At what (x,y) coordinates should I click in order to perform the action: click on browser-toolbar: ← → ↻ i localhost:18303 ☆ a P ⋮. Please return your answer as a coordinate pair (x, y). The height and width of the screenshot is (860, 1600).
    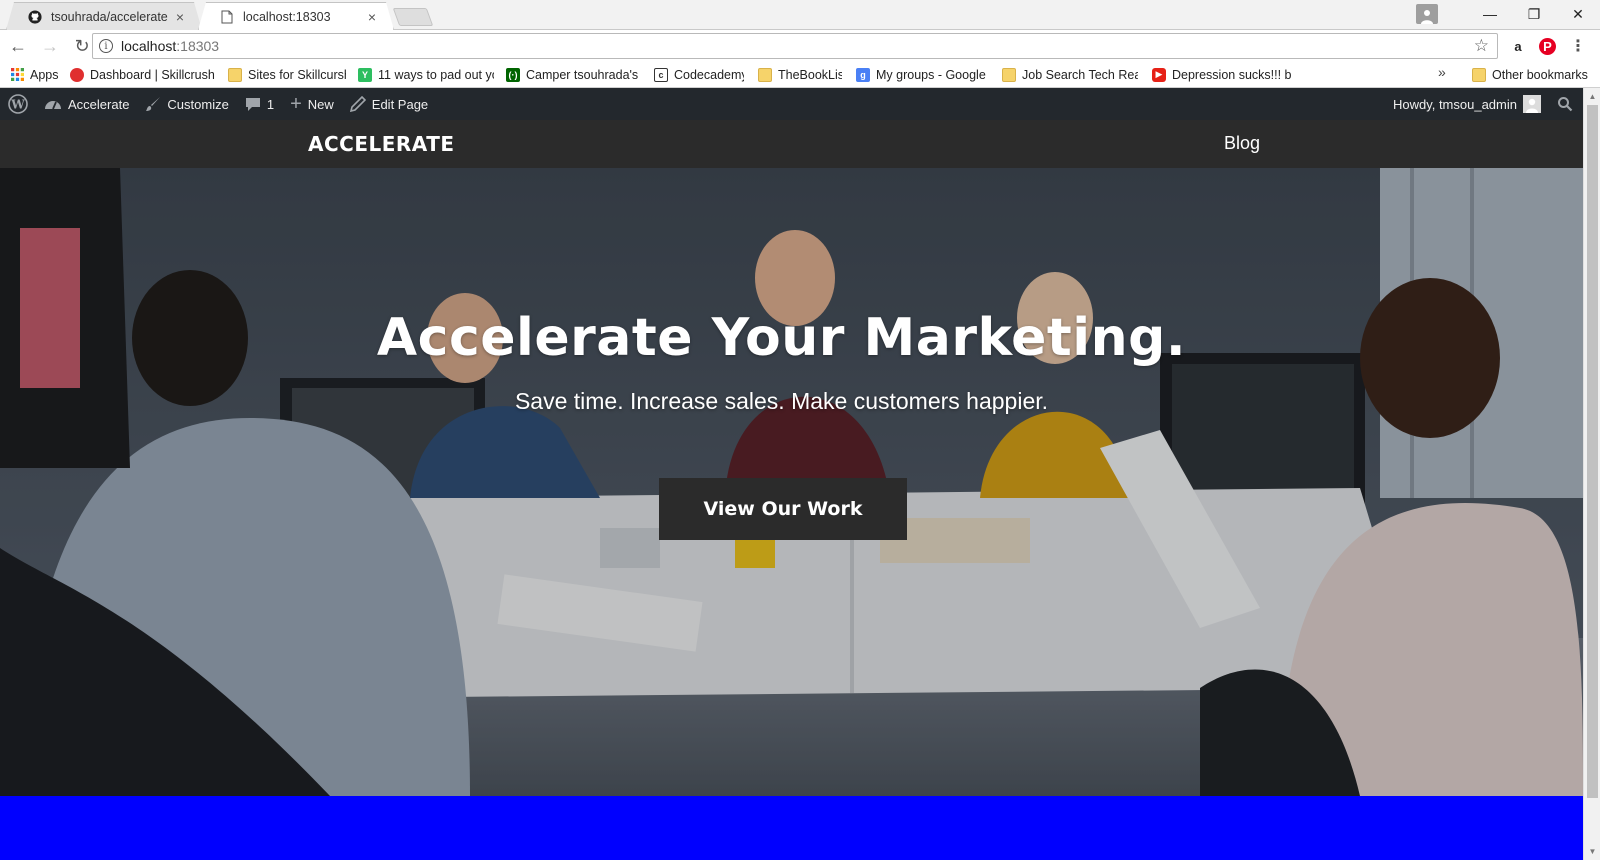
    Looking at the image, I should click on (800, 46).